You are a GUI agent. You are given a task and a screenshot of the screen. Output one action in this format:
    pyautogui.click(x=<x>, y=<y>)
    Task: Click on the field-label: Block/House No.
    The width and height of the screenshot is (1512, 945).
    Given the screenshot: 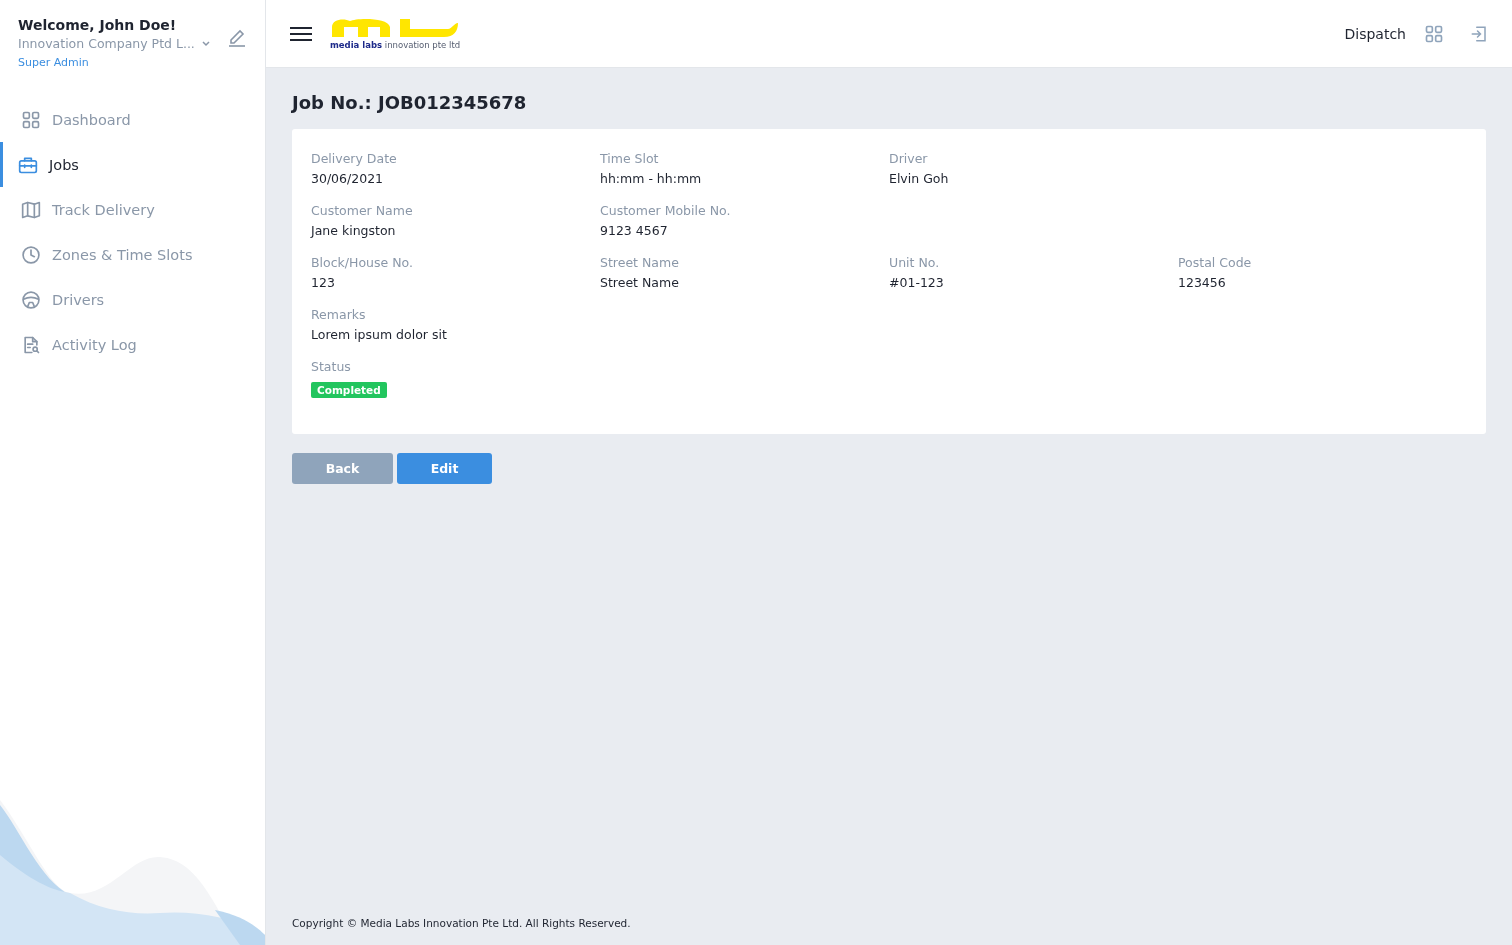 What is the action you would take?
    pyautogui.click(x=362, y=262)
    